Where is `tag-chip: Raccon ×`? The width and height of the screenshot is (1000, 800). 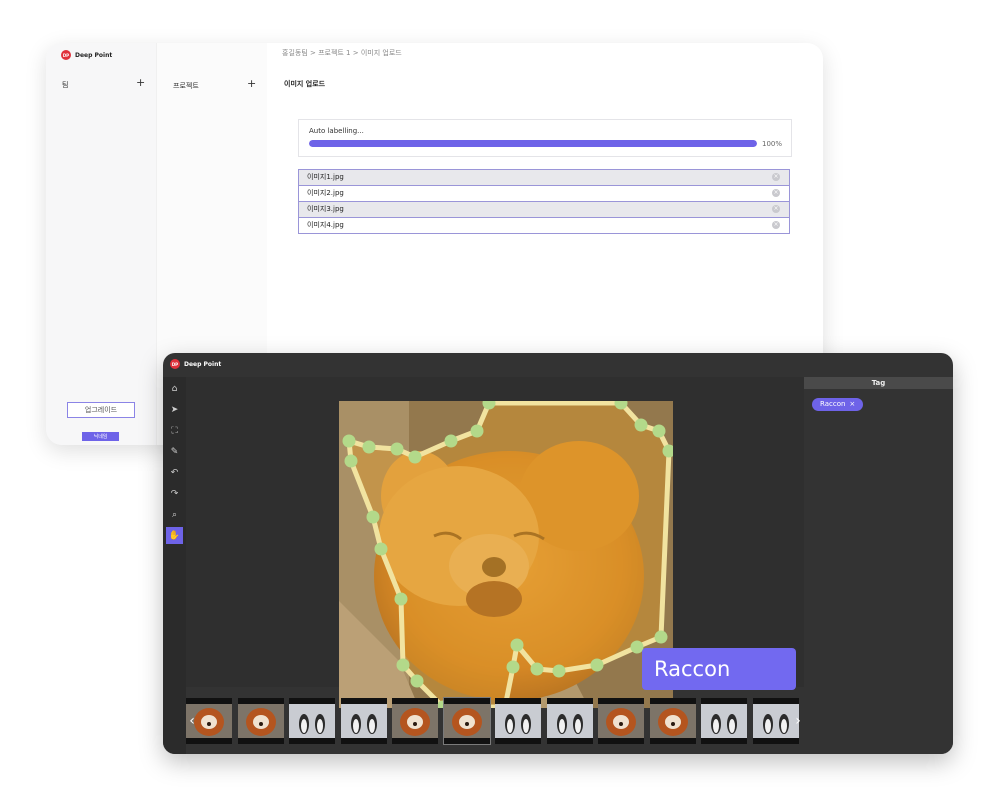
tag-chip: Raccon × is located at coordinates (838, 404).